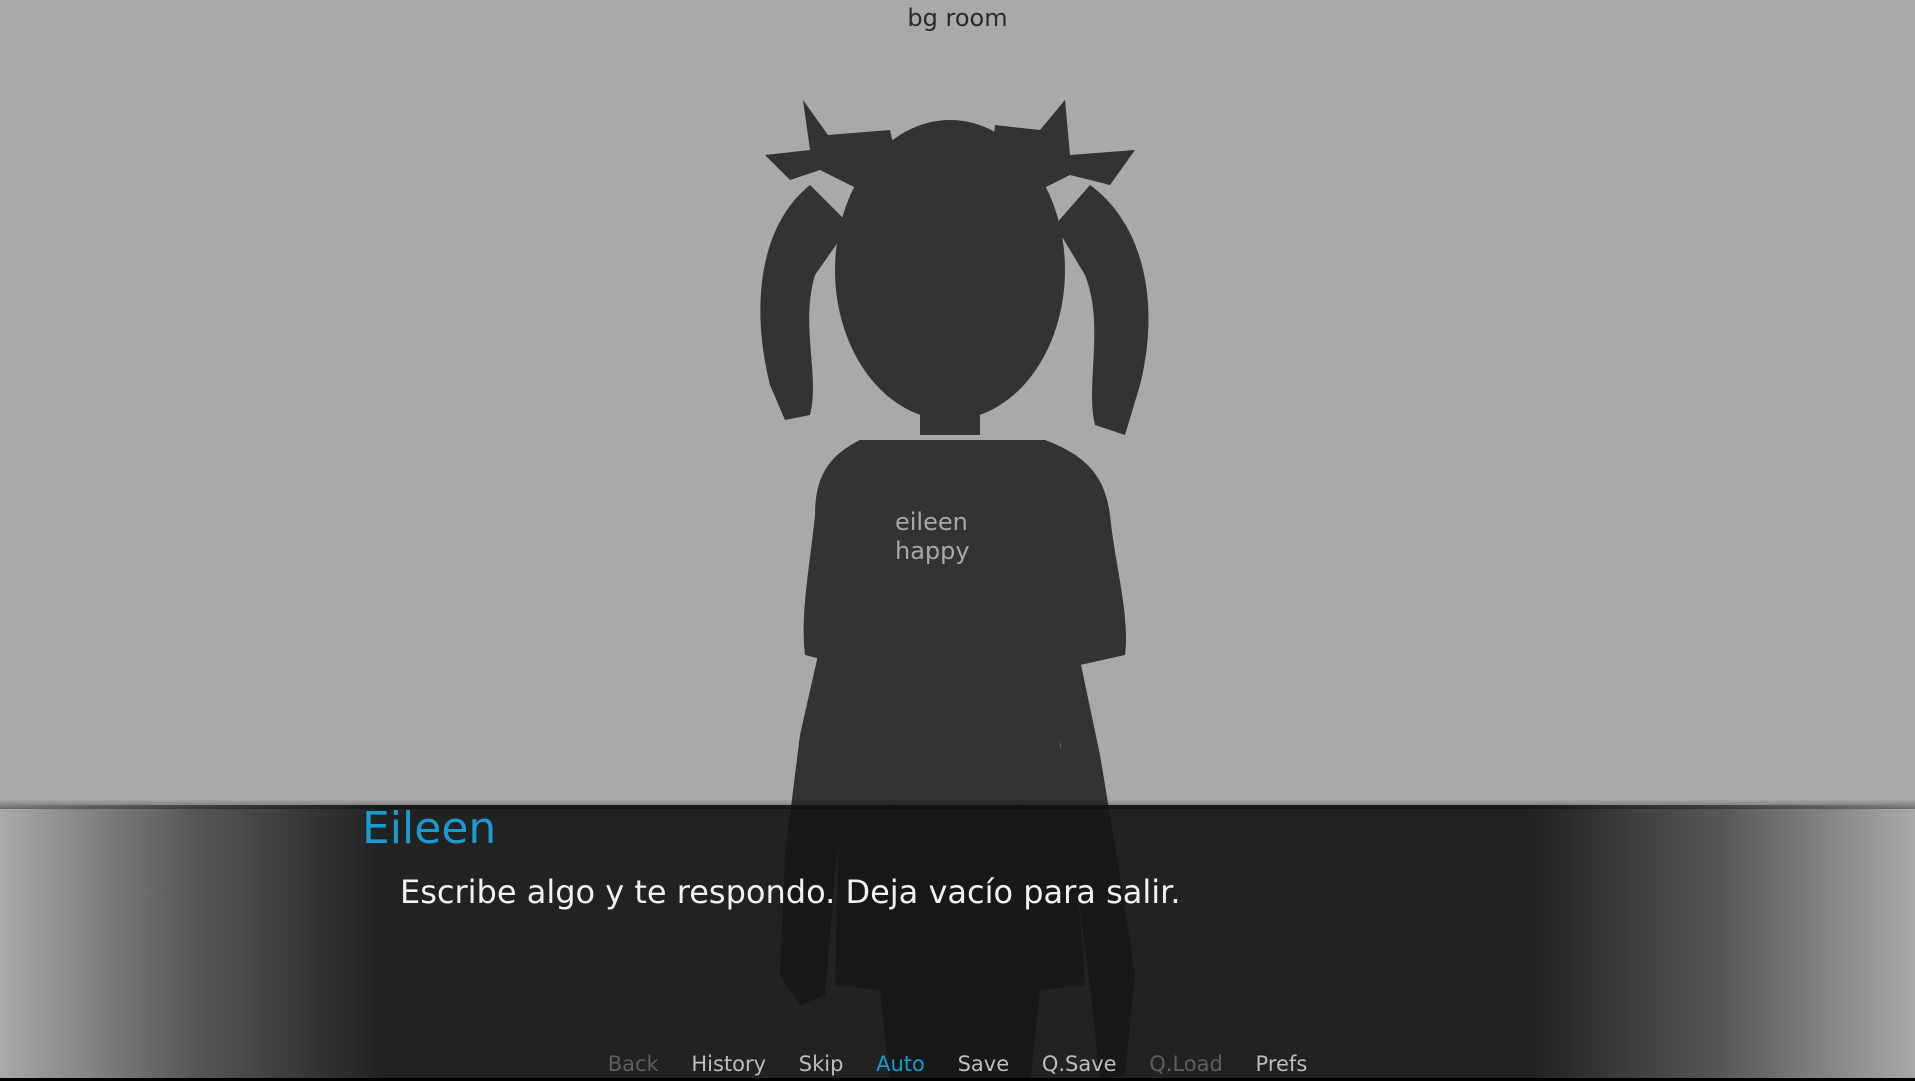 This screenshot has height=1081, width=1915. What do you see at coordinates (728, 1064) in the screenshot?
I see `history-button: History` at bounding box center [728, 1064].